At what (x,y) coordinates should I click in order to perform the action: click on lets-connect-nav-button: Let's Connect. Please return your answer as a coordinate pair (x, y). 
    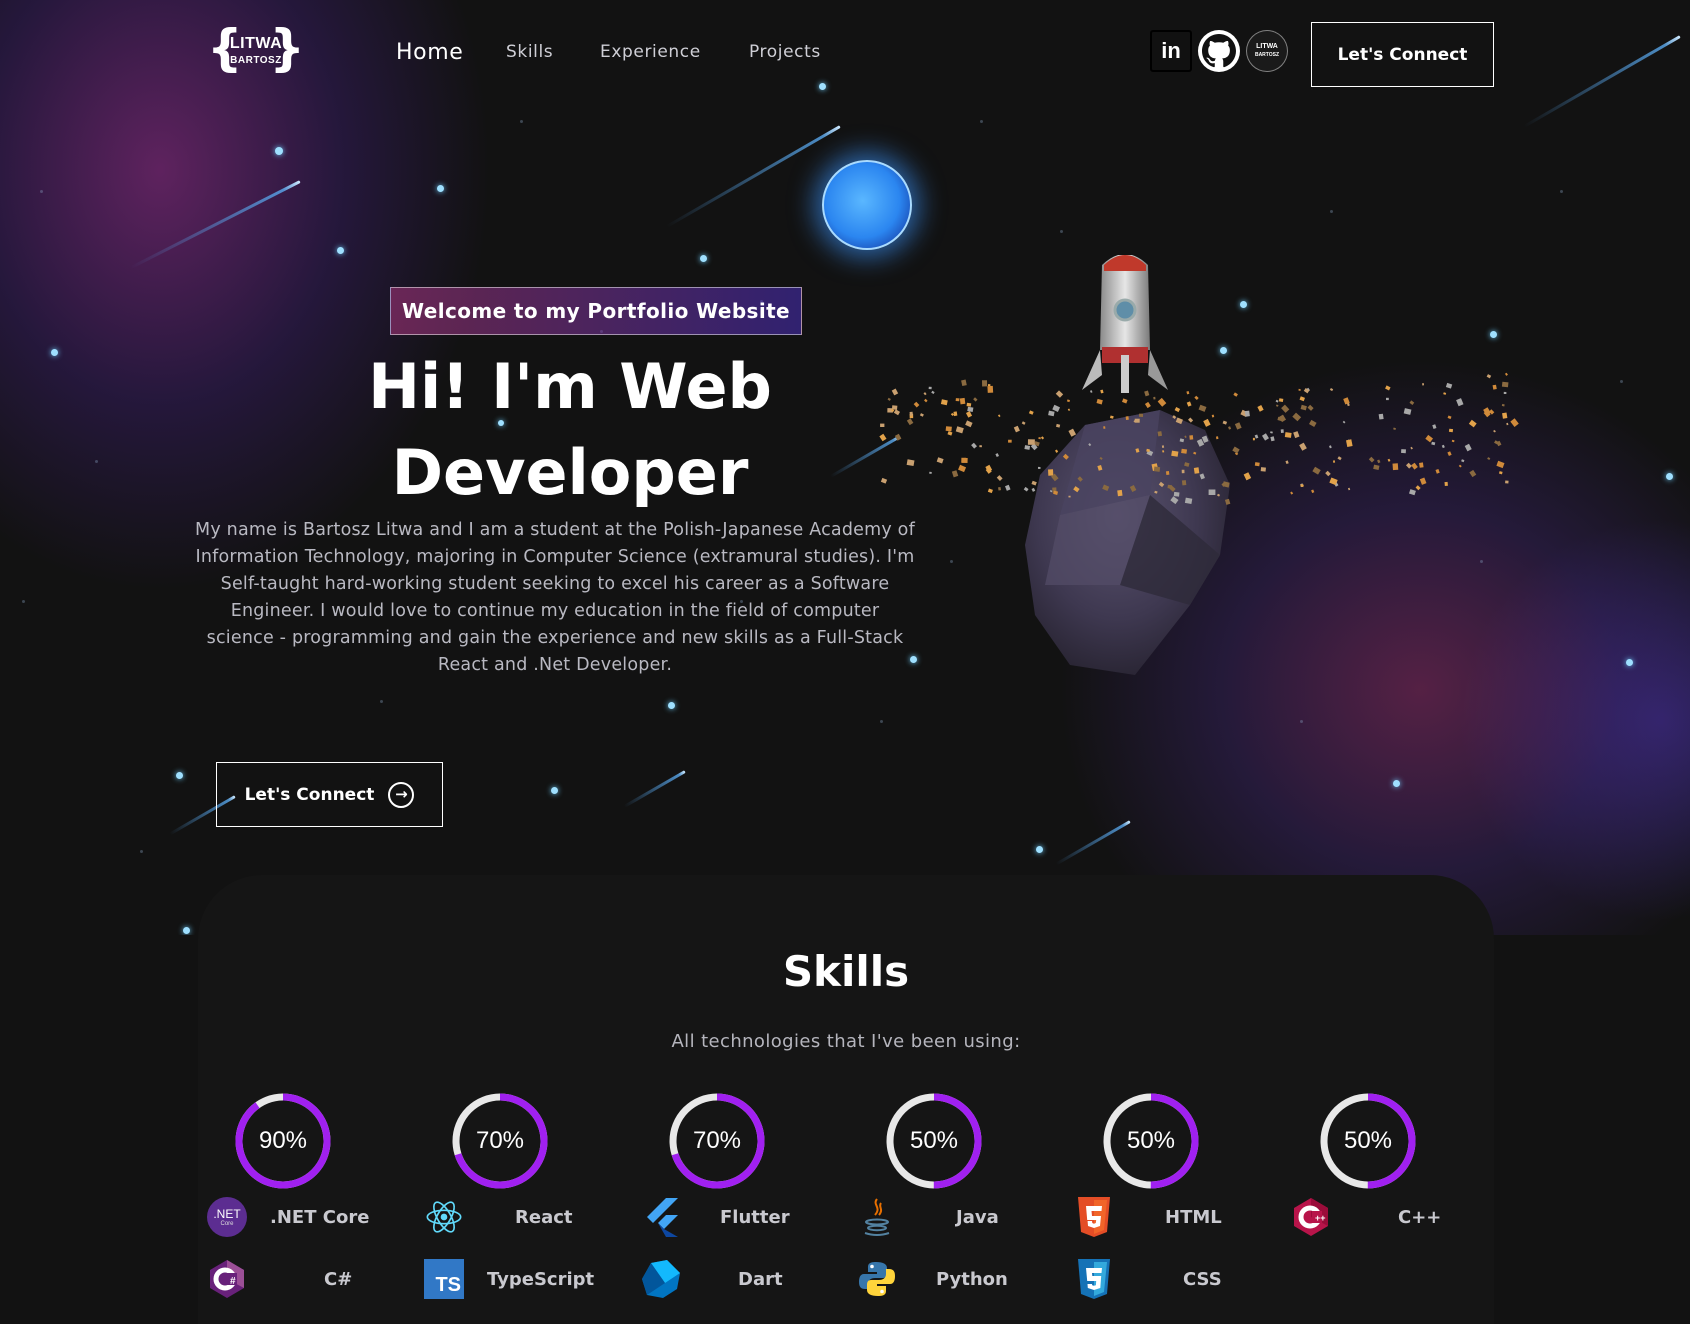
    Looking at the image, I should click on (1402, 54).